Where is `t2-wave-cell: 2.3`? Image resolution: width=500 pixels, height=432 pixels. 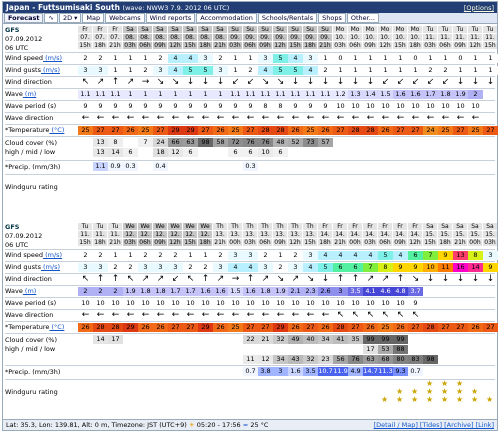 t2-wave-cell: 2.3 is located at coordinates (310, 291).